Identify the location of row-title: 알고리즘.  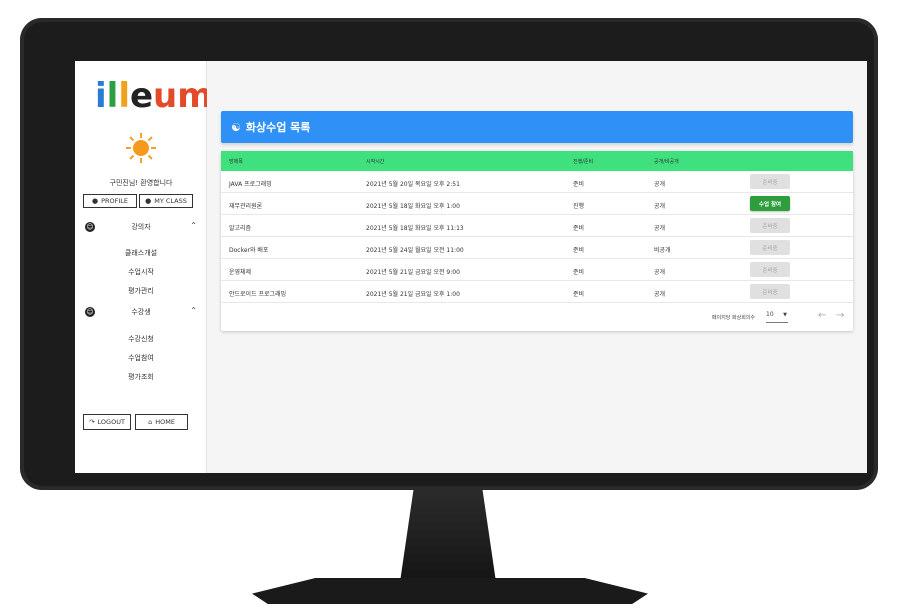
(240, 228).